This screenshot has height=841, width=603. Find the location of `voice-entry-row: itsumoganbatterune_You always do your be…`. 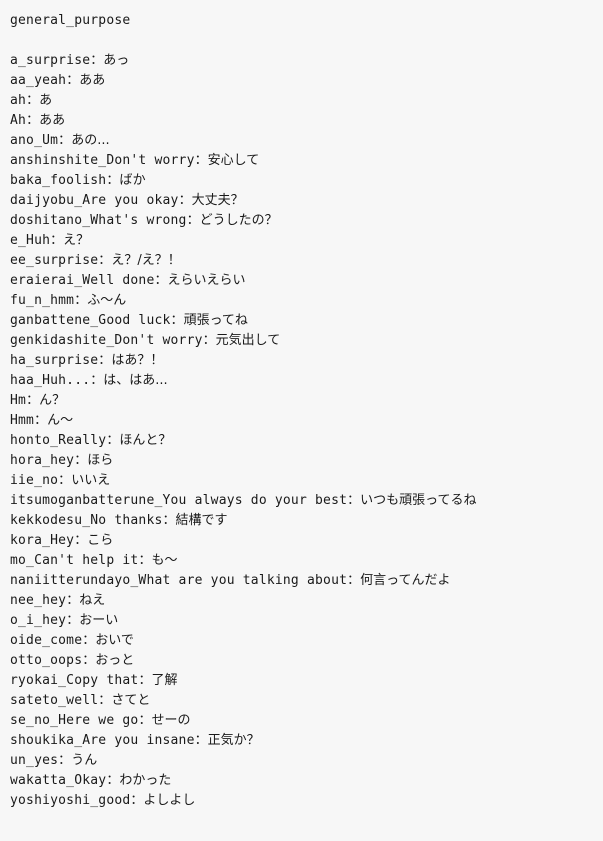

voice-entry-row: itsumoganbatterune_You always do your be… is located at coordinates (306, 501).